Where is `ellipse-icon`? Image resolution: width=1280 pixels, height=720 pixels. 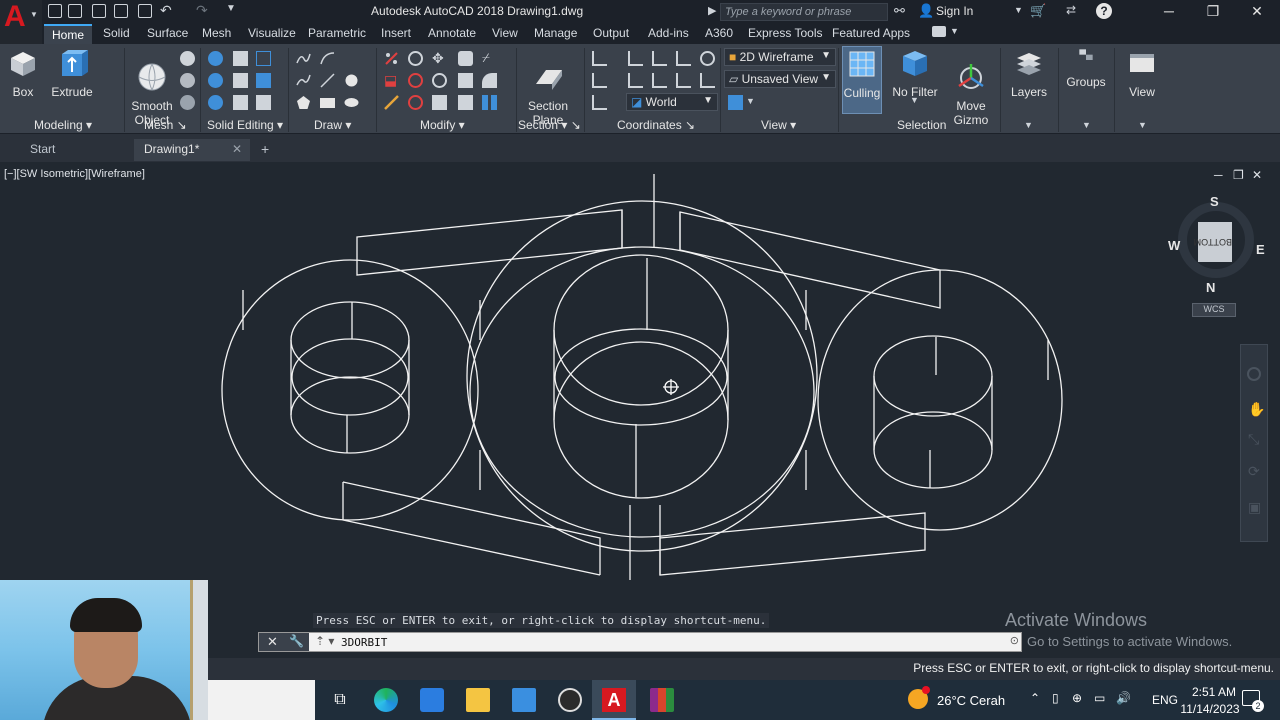
ellipse-icon is located at coordinates (351, 102).